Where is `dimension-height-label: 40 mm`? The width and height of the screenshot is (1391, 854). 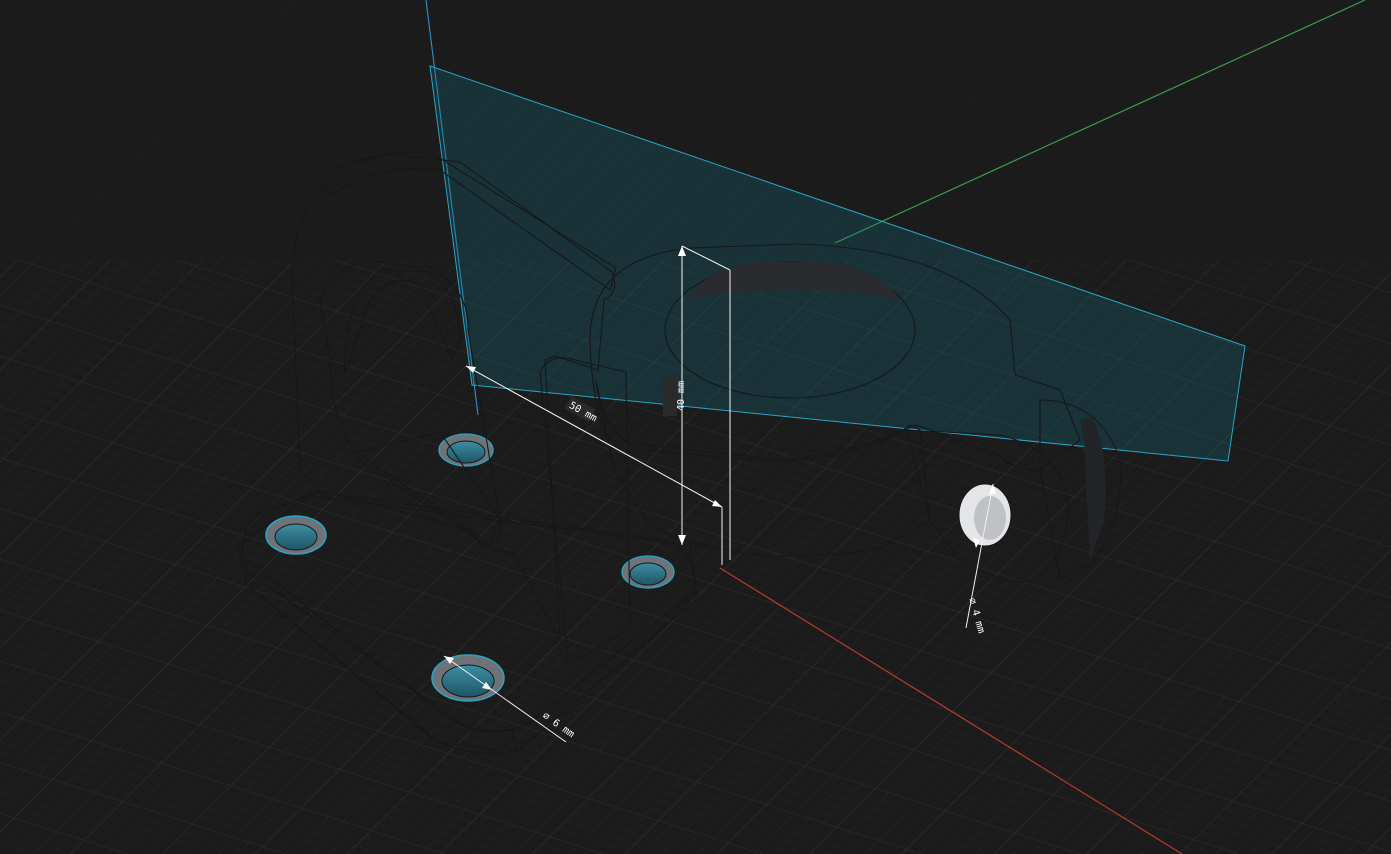 dimension-height-label: 40 mm is located at coordinates (681, 396).